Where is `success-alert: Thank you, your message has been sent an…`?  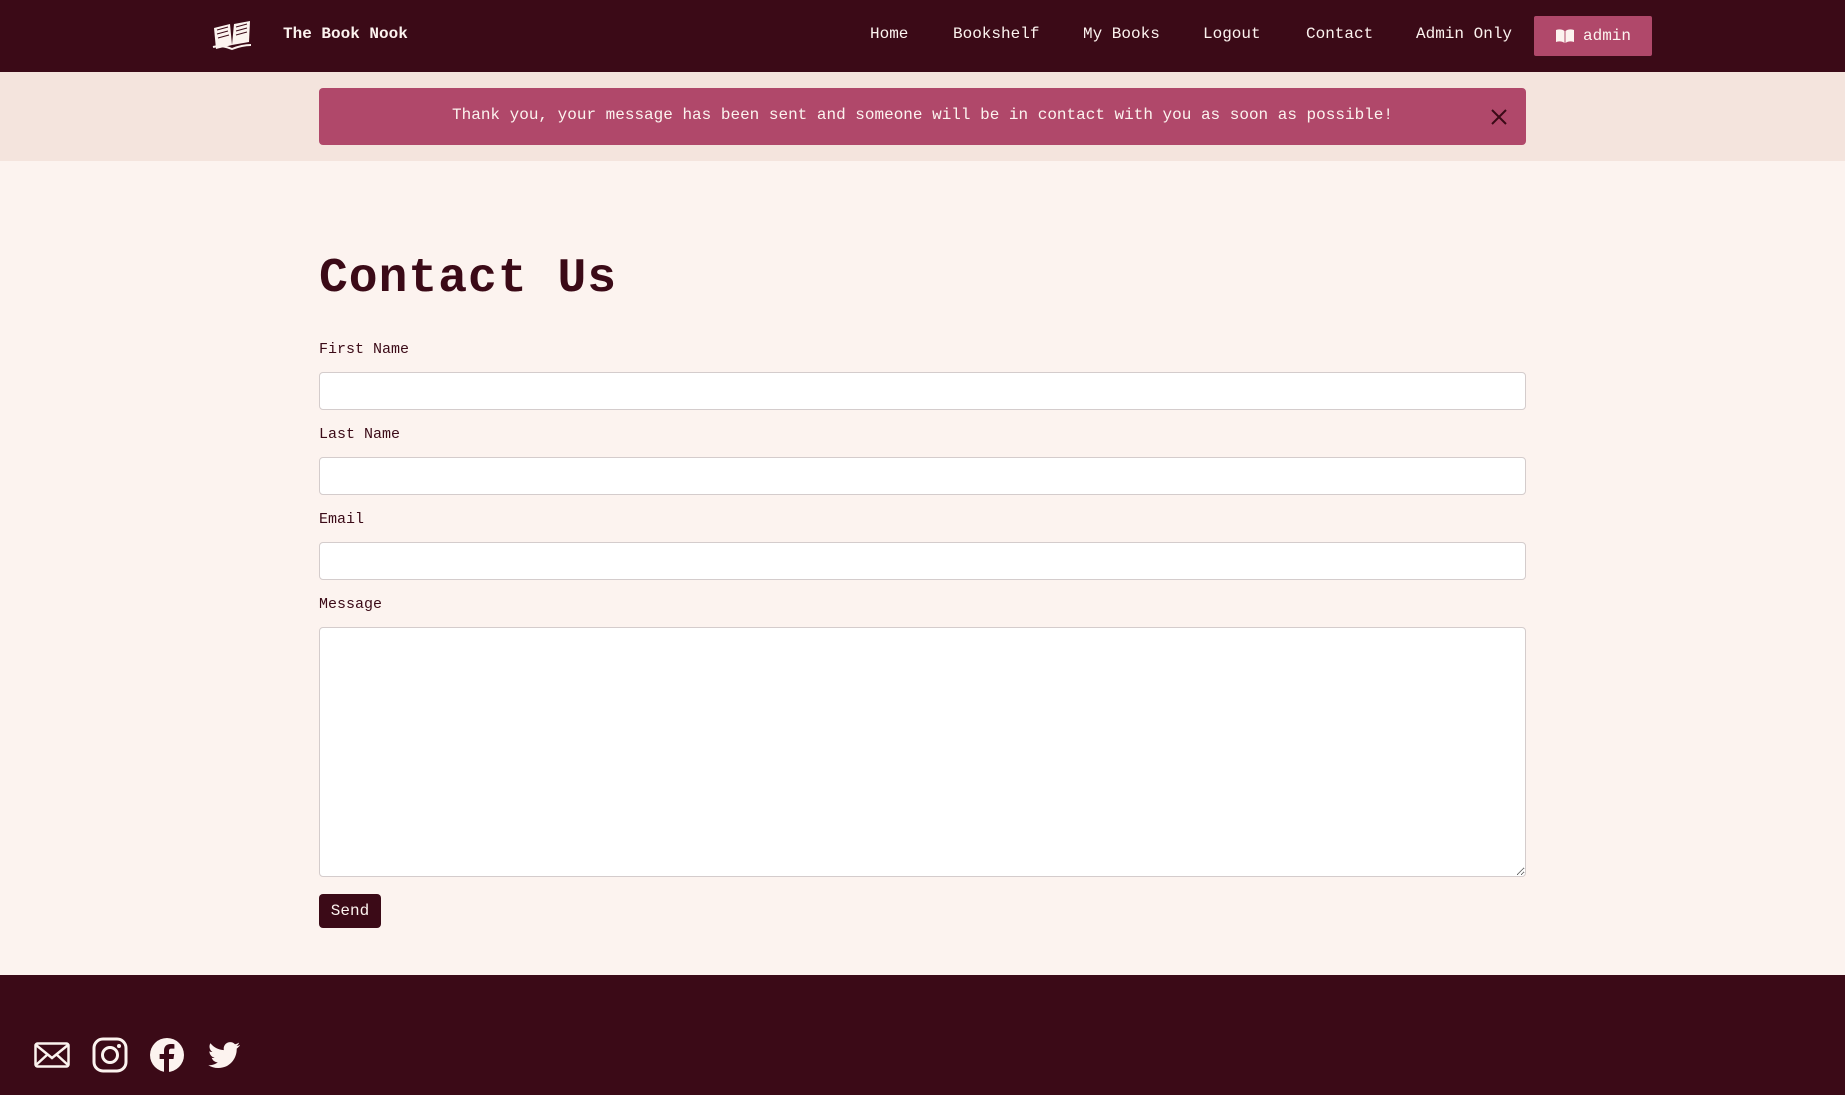
success-alert: Thank you, your message has been sent an… is located at coordinates (922, 116).